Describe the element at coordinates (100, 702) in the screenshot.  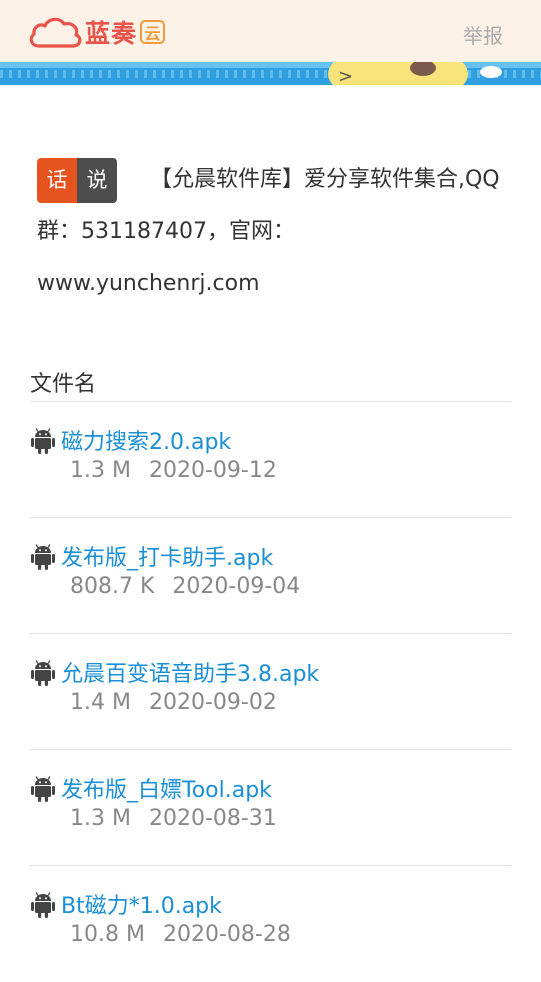
I see `file-size: 1.4 M` at that location.